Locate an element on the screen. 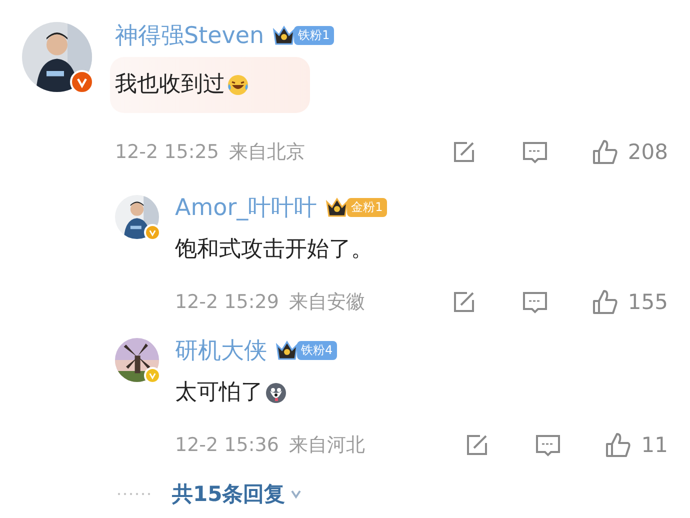  laughing-emoji-icon is located at coordinates (238, 85).